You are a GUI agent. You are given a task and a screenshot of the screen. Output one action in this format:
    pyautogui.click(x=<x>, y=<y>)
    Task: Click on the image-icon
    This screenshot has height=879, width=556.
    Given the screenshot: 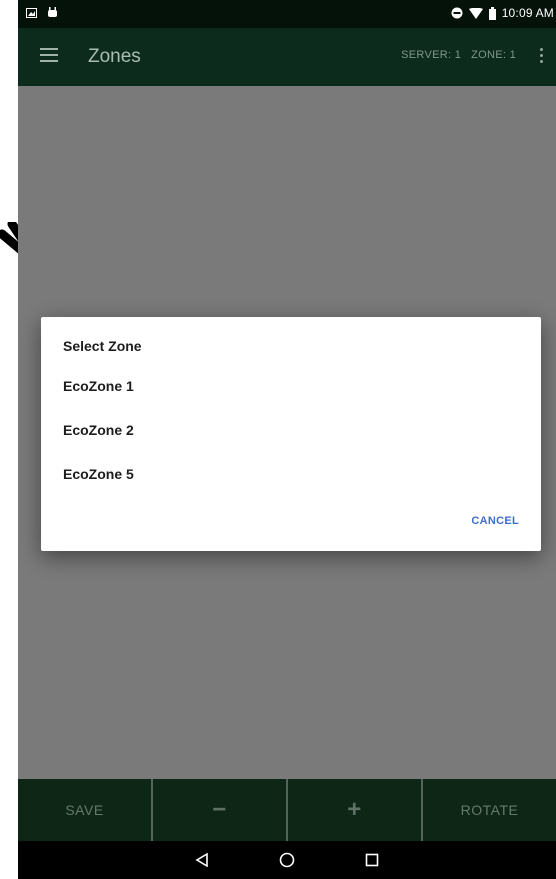 What is the action you would take?
    pyautogui.click(x=31, y=12)
    